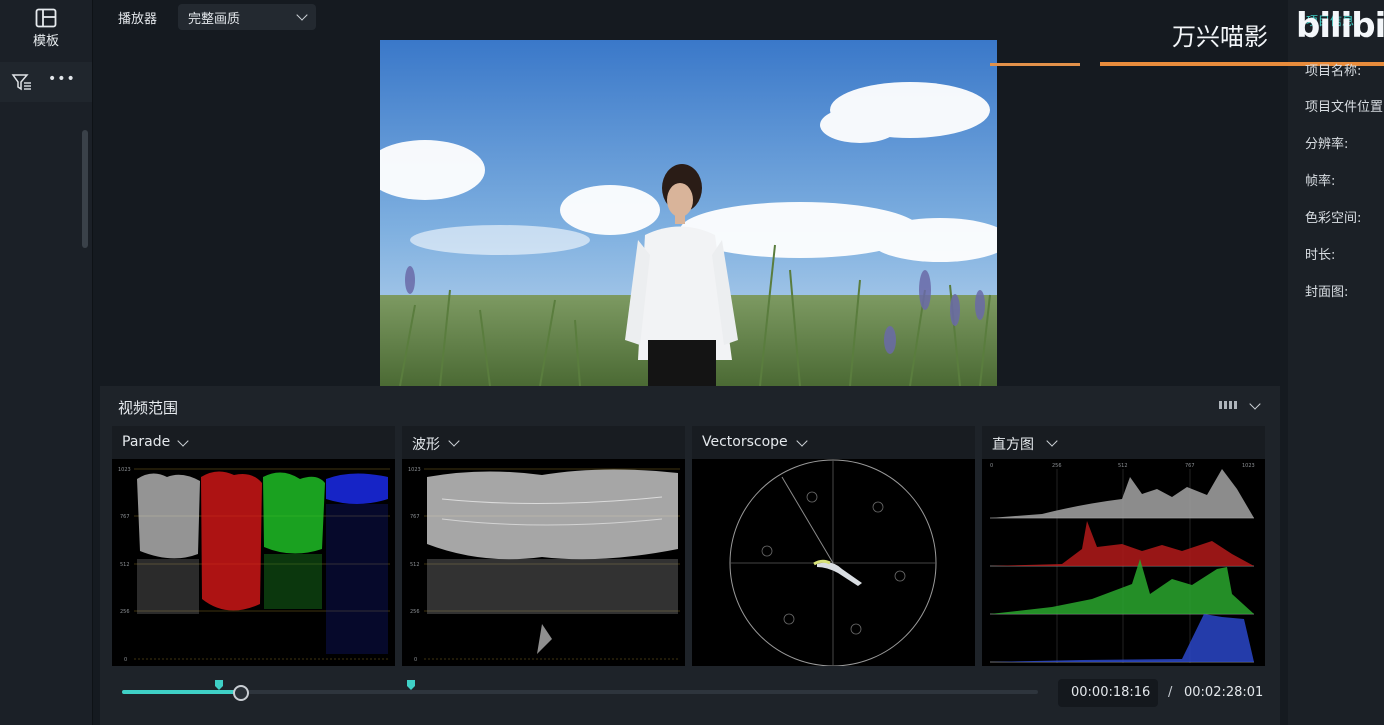  Describe the element at coordinates (1320, 255) in the screenshot. I see `field-duration: 时长:` at that location.